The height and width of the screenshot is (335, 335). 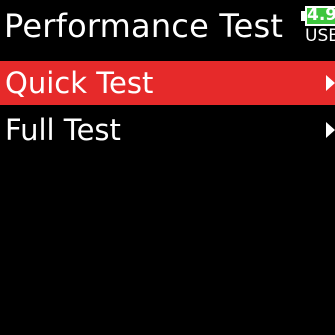 What do you see at coordinates (144, 26) in the screenshot?
I see `page-title: Performance Test` at bounding box center [144, 26].